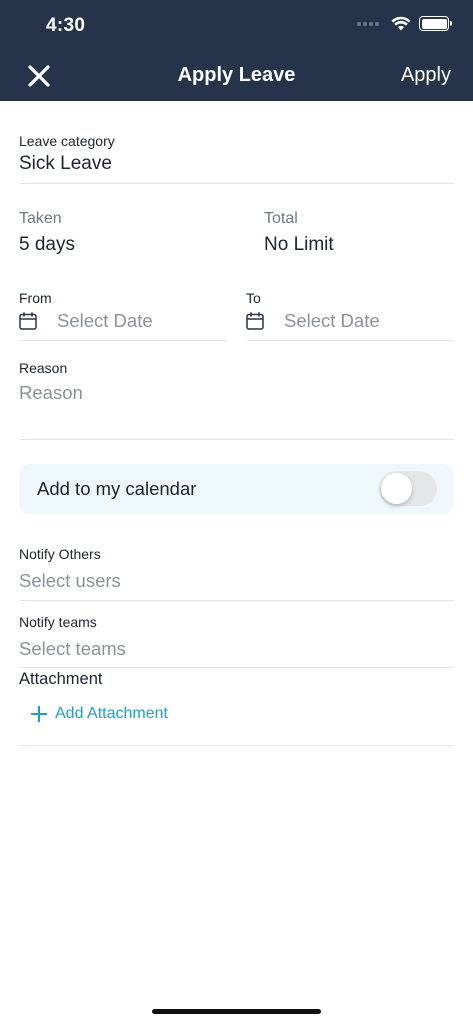 This screenshot has width=473, height=1024. What do you see at coordinates (117, 488) in the screenshot?
I see `add-to-calendar-label: Add to my calendar` at bounding box center [117, 488].